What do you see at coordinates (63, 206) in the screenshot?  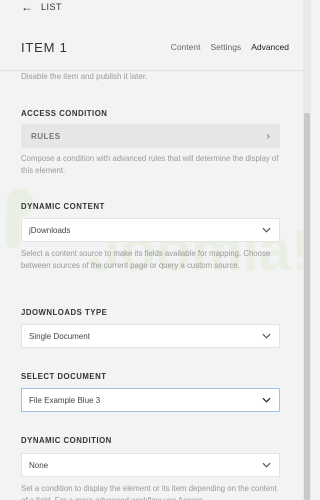 I see `dynamic-content-label: DYNAMIC CONTENT` at bounding box center [63, 206].